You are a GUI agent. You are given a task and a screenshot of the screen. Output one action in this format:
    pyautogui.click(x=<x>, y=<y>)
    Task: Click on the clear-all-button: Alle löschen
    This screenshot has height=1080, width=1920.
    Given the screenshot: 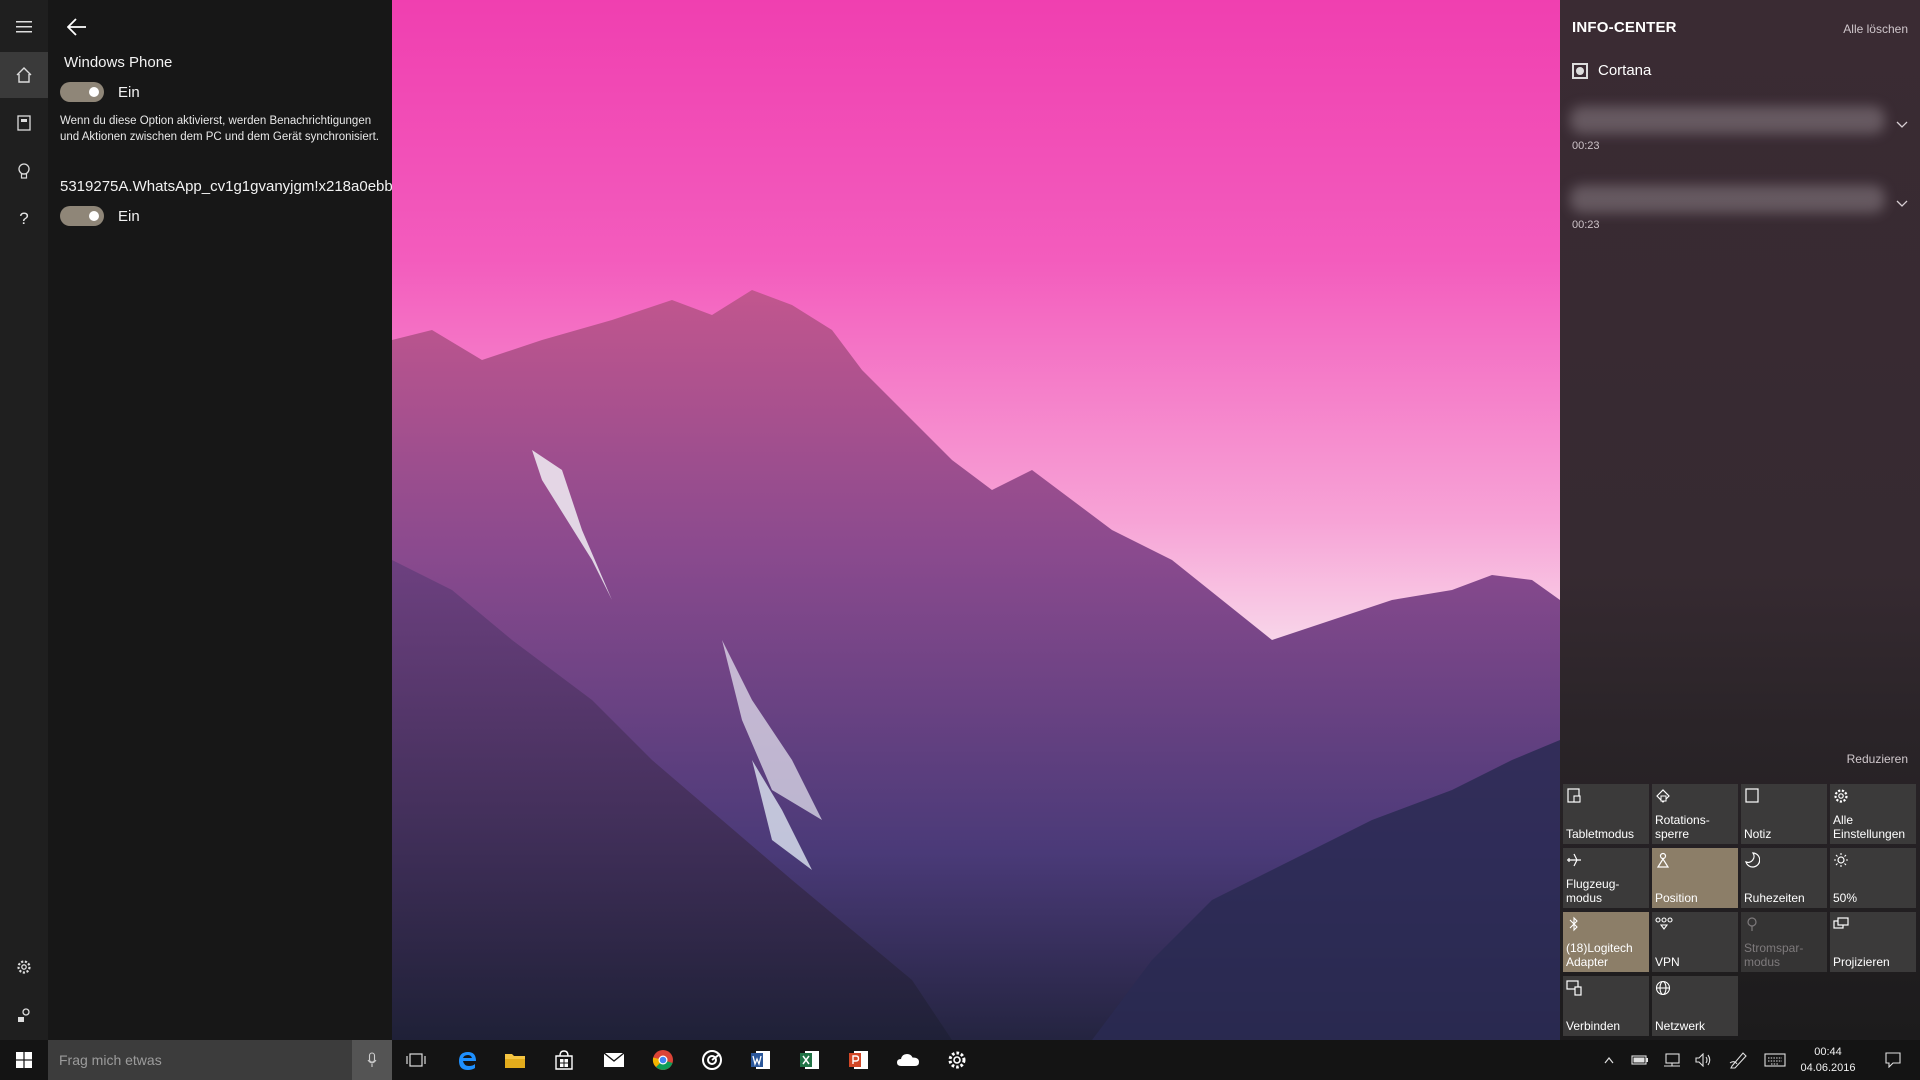 What is the action you would take?
    pyautogui.click(x=1875, y=29)
    